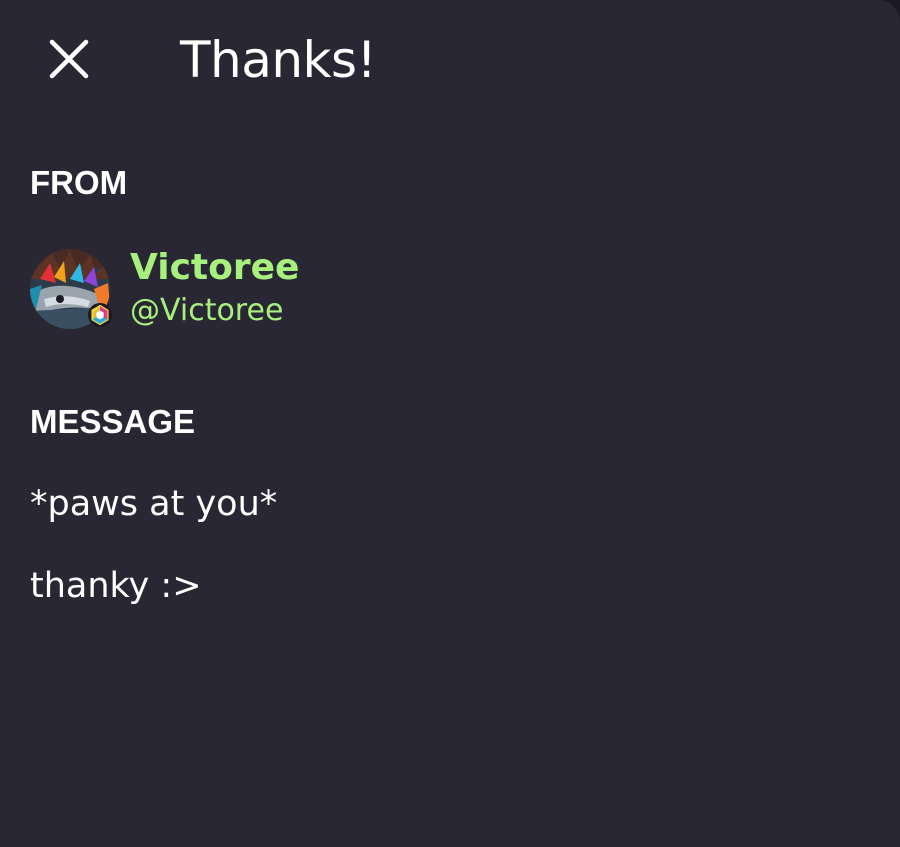 The image size is (900, 847). What do you see at coordinates (71, 289) in the screenshot?
I see `avatar` at bounding box center [71, 289].